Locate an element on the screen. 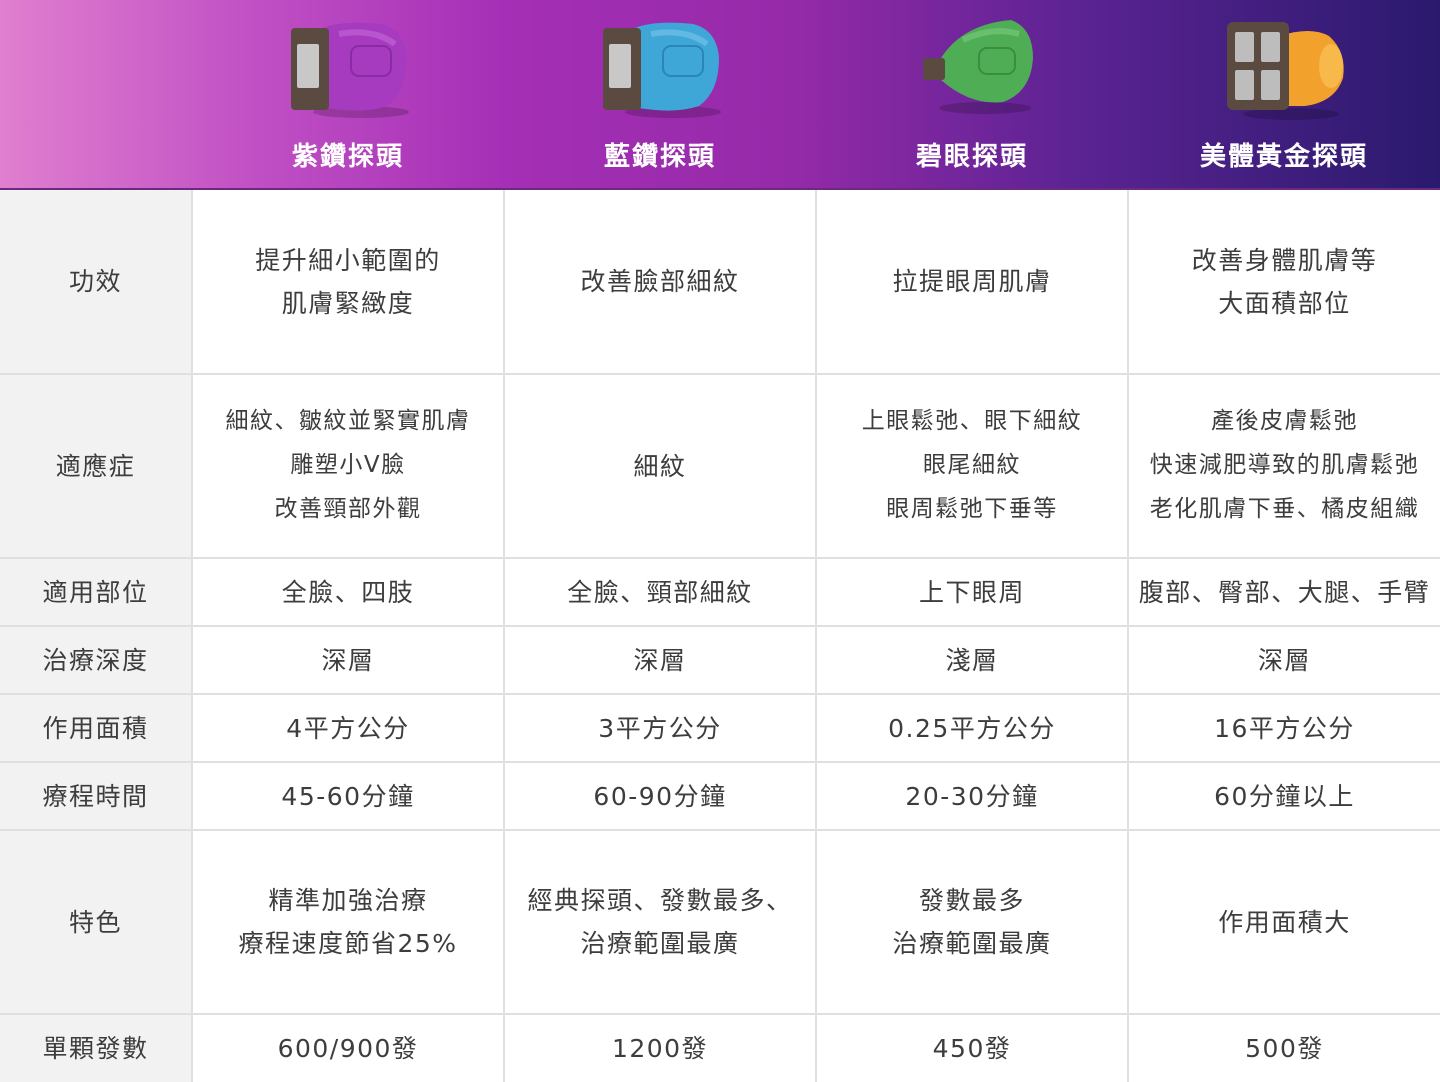 This screenshot has height=1082, width=1440. table-cell: 細紋 is located at coordinates (660, 466).